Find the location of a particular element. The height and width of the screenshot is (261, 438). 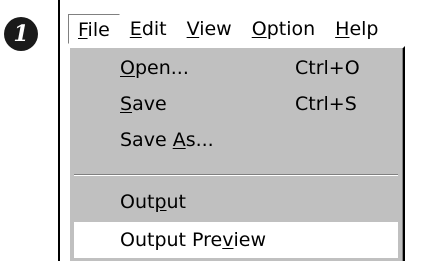

menu-help: Help is located at coordinates (356, 29).